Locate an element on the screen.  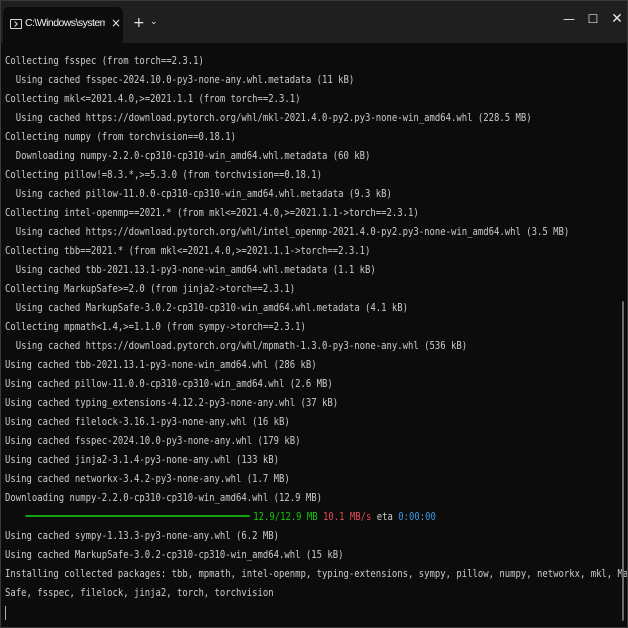
progress-eta: 0:00:00 is located at coordinates (417, 517).